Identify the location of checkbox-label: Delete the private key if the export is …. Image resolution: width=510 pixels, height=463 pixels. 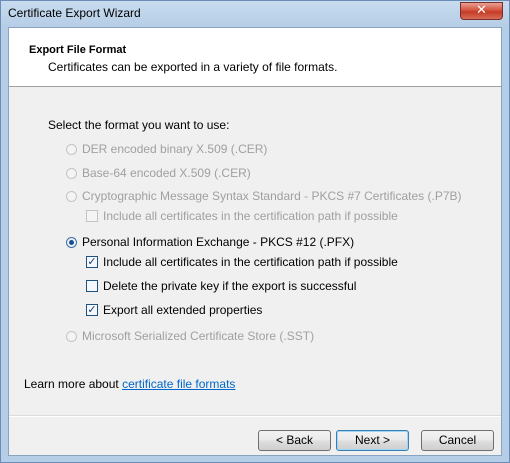
(230, 286).